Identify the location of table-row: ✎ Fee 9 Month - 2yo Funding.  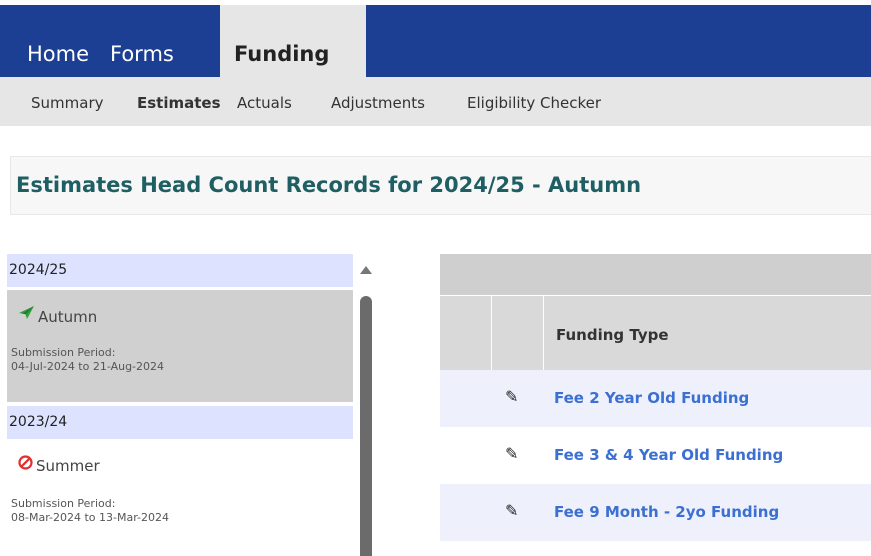
(655, 512).